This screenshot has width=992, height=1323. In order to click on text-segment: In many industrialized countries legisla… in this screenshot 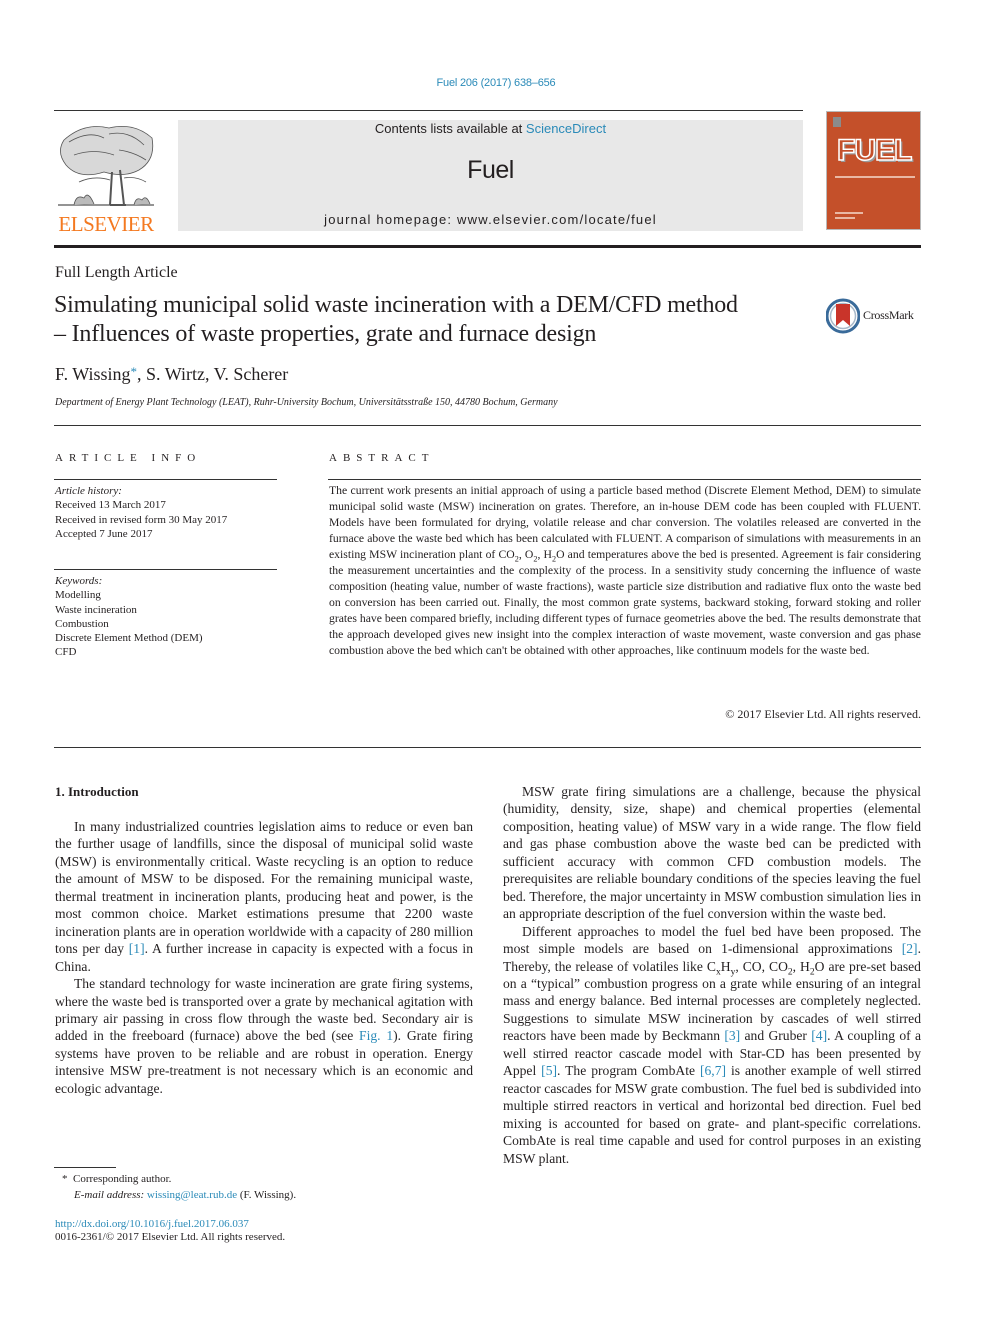, I will do `click(264, 888)`.